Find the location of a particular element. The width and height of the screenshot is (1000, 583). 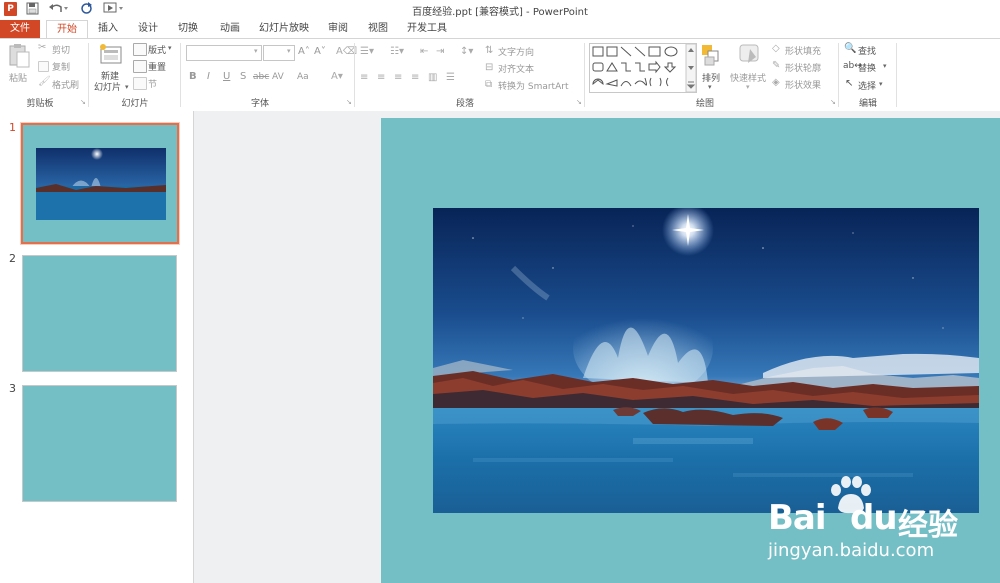

select-dropdown-icon: ▾ is located at coordinates (881, 84).